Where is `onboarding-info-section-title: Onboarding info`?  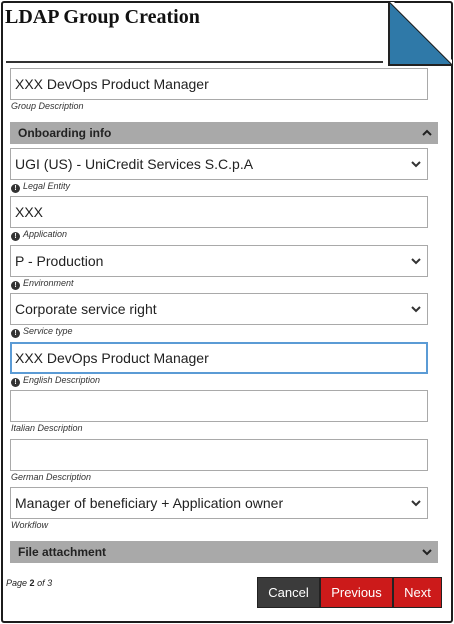
onboarding-info-section-title: Onboarding info is located at coordinates (65, 133).